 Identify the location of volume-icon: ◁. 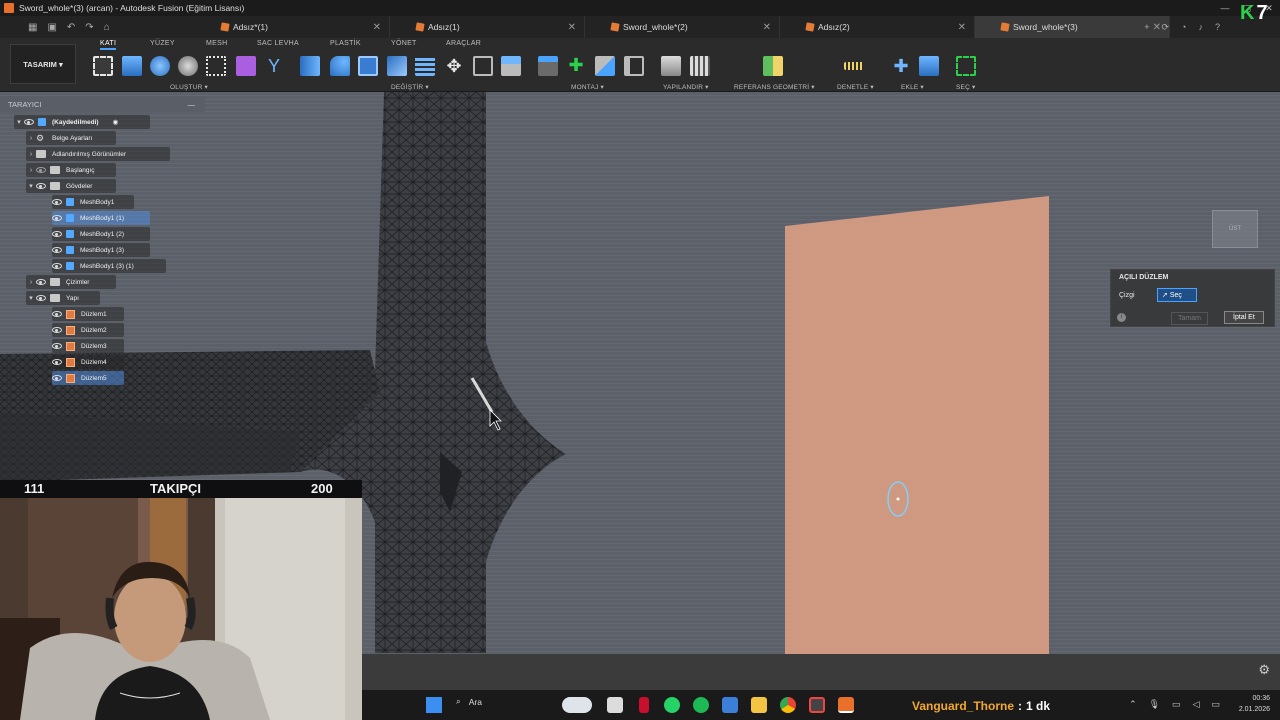
(1196, 704).